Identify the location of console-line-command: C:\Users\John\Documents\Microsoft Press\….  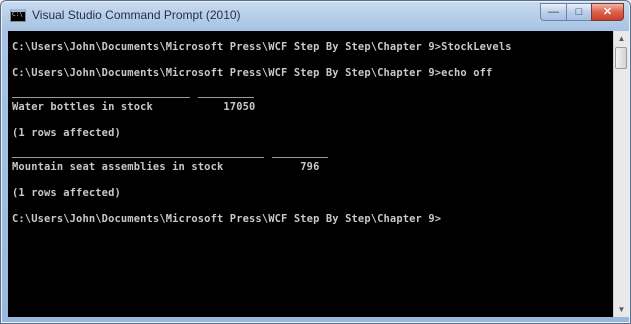
(262, 47).